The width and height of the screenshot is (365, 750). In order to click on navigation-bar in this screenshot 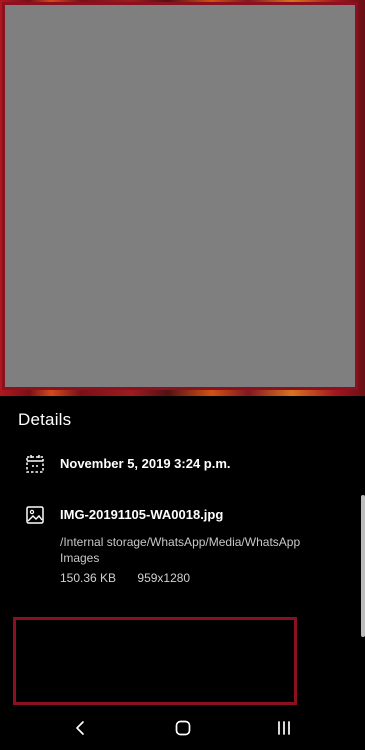, I will do `click(182, 728)`.